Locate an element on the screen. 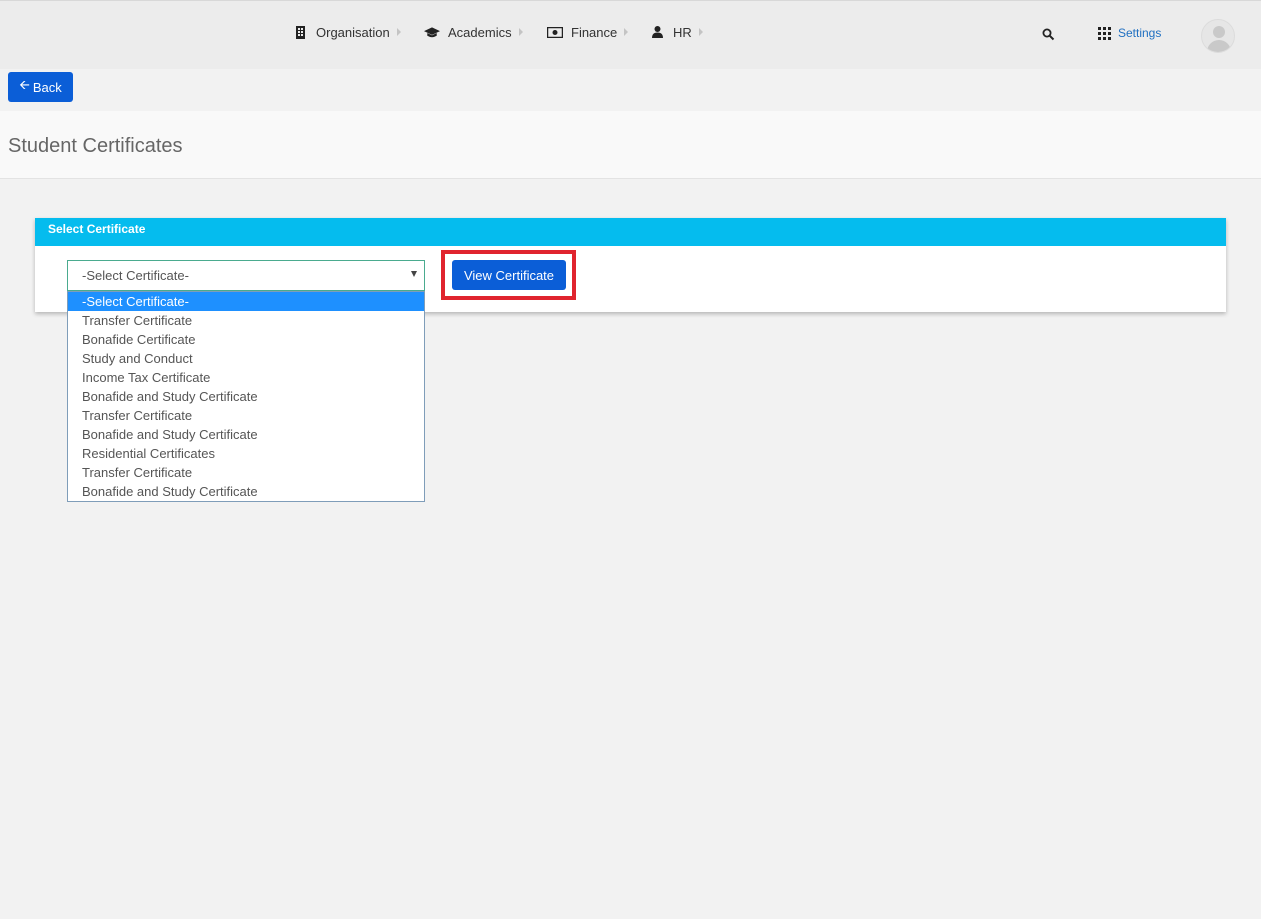 This screenshot has height=919, width=1261. dropdown-option: Study and Conduct is located at coordinates (246, 358).